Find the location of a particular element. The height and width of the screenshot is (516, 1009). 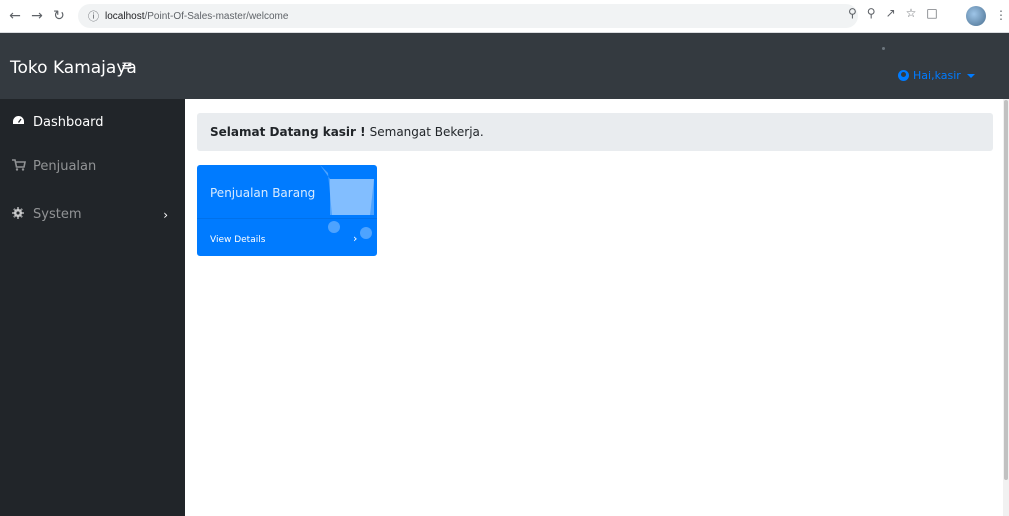

user-dropdown: Hai,kasir is located at coordinates (936, 75).